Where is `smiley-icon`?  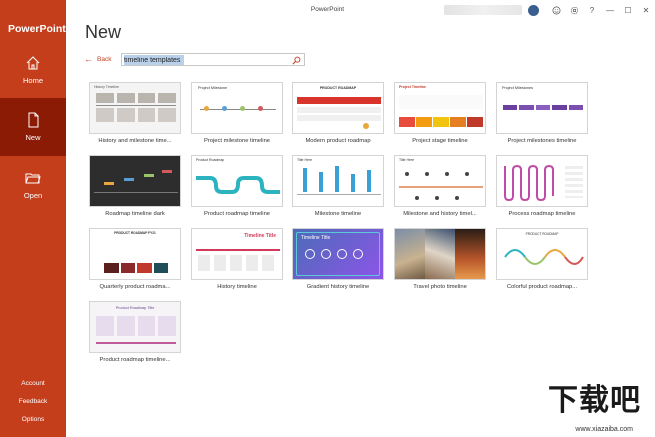
smiley-icon is located at coordinates (556, 10).